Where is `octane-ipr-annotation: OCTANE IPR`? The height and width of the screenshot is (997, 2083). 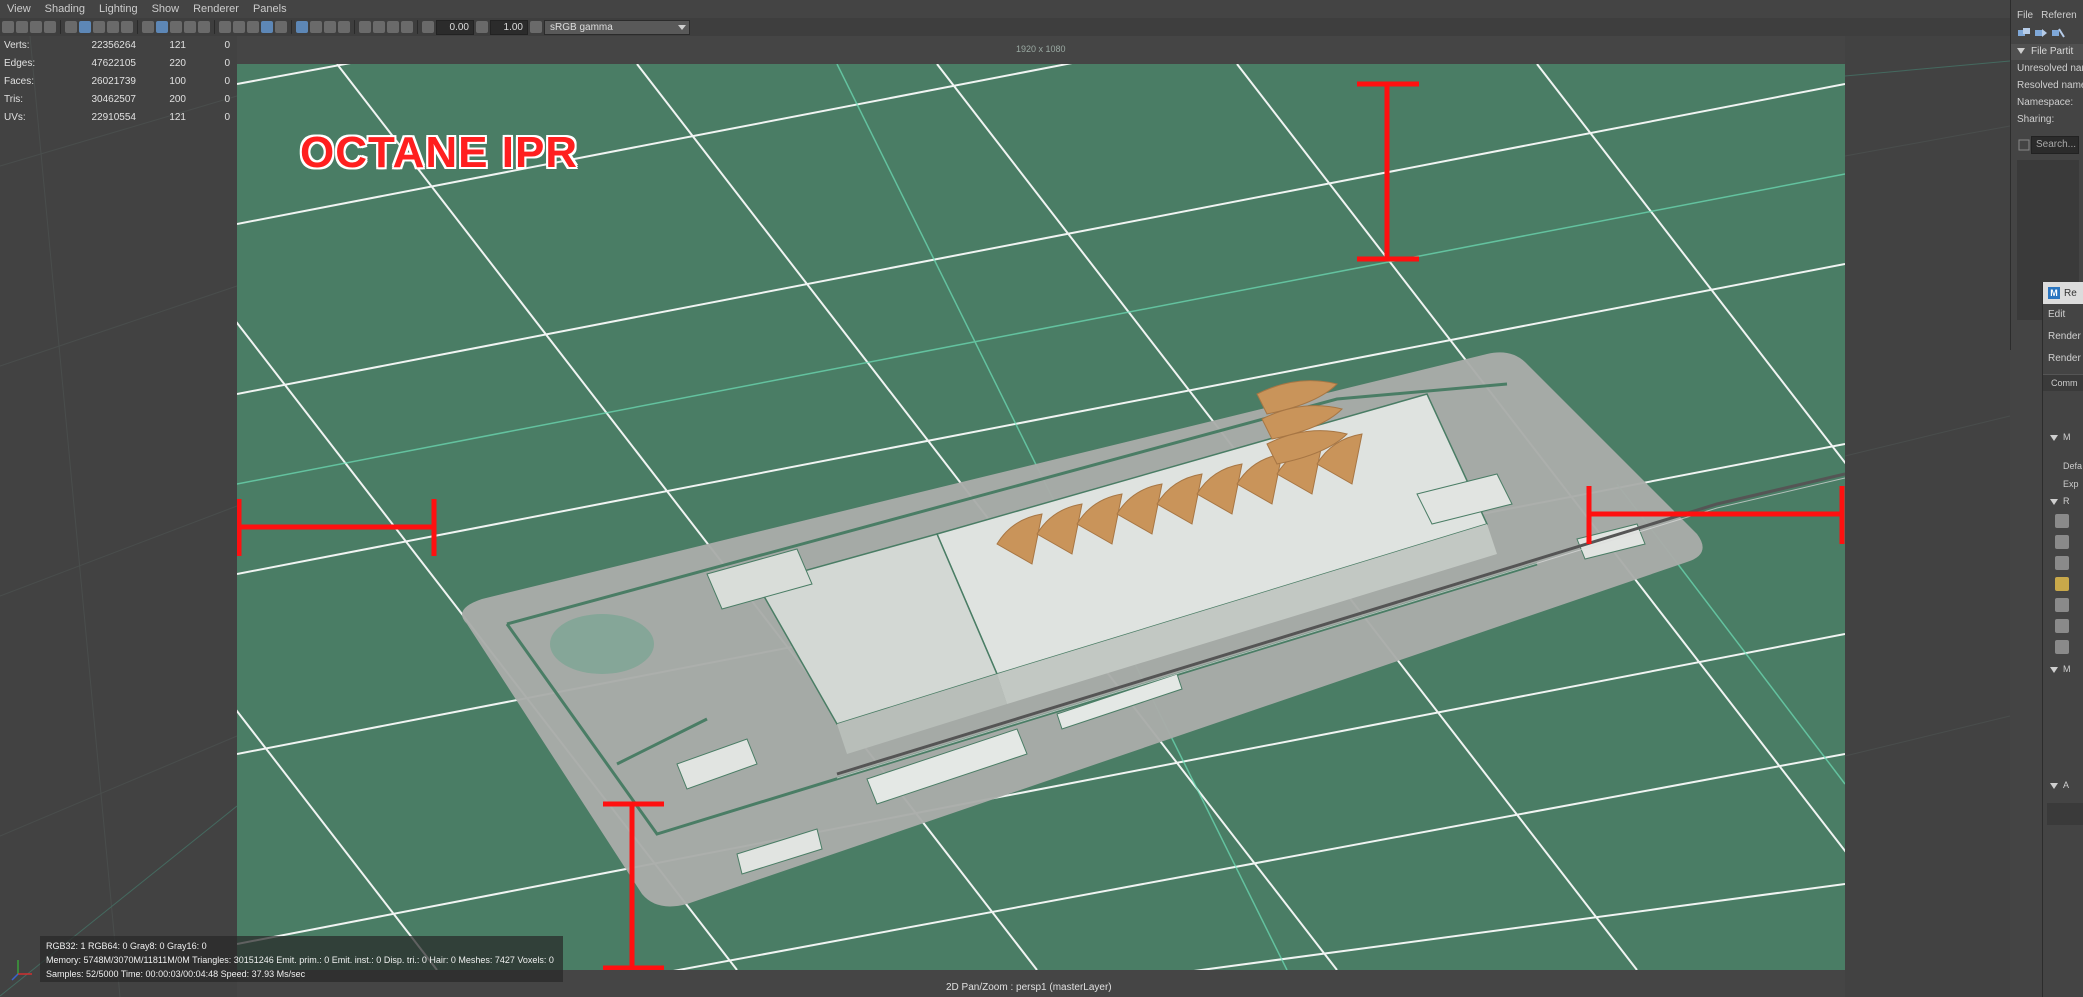 octane-ipr-annotation: OCTANE IPR is located at coordinates (439, 152).